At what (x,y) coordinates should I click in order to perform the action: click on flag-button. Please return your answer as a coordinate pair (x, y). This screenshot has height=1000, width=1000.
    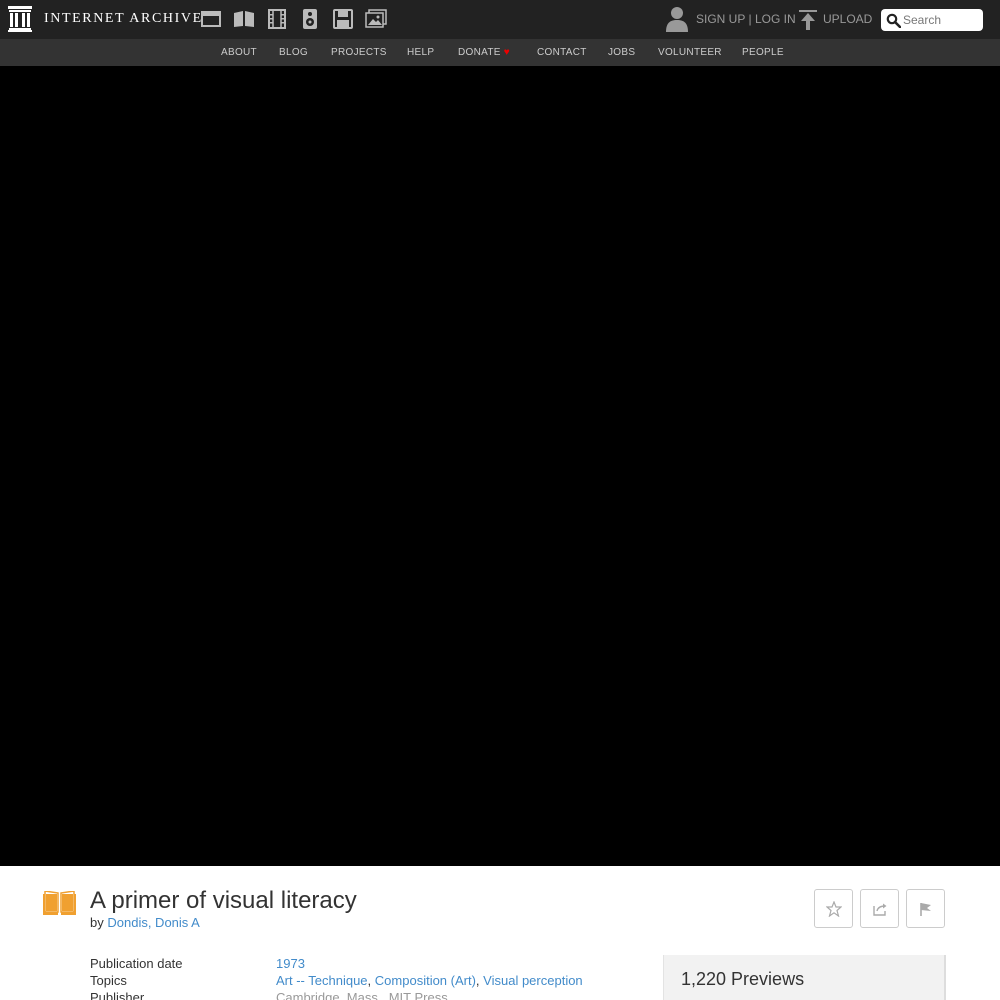
    Looking at the image, I should click on (925, 908).